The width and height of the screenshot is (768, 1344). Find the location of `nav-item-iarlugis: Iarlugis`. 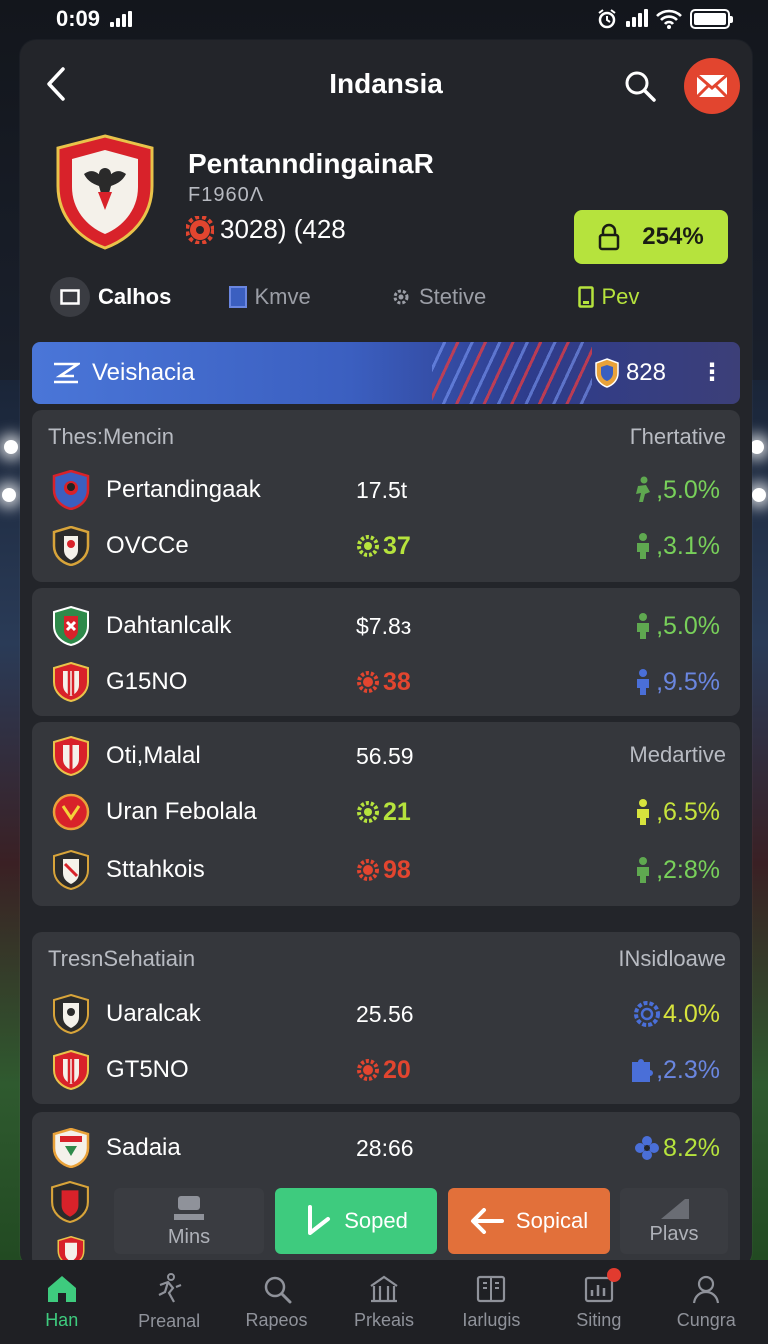

nav-item-iarlugis: Iarlugis is located at coordinates (491, 1302).